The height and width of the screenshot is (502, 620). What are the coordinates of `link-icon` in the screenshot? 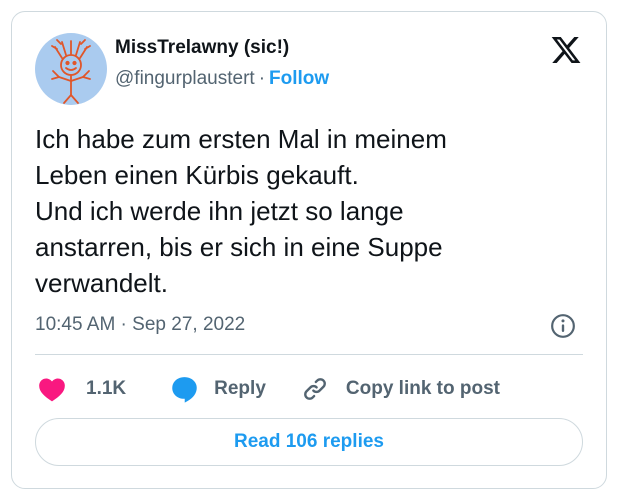 It's located at (314, 389).